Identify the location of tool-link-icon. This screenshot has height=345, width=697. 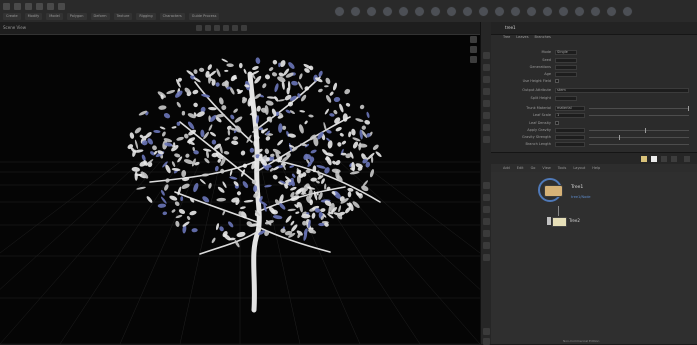
(486, 209).